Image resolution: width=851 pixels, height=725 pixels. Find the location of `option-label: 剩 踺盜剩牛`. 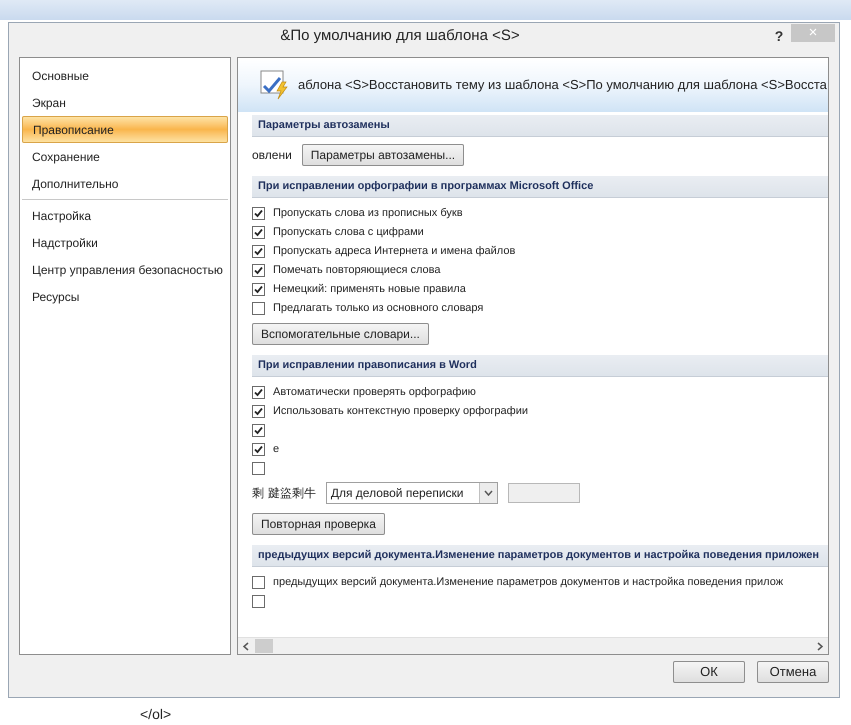

option-label: 剩 踺盜剩牛 is located at coordinates (284, 493).